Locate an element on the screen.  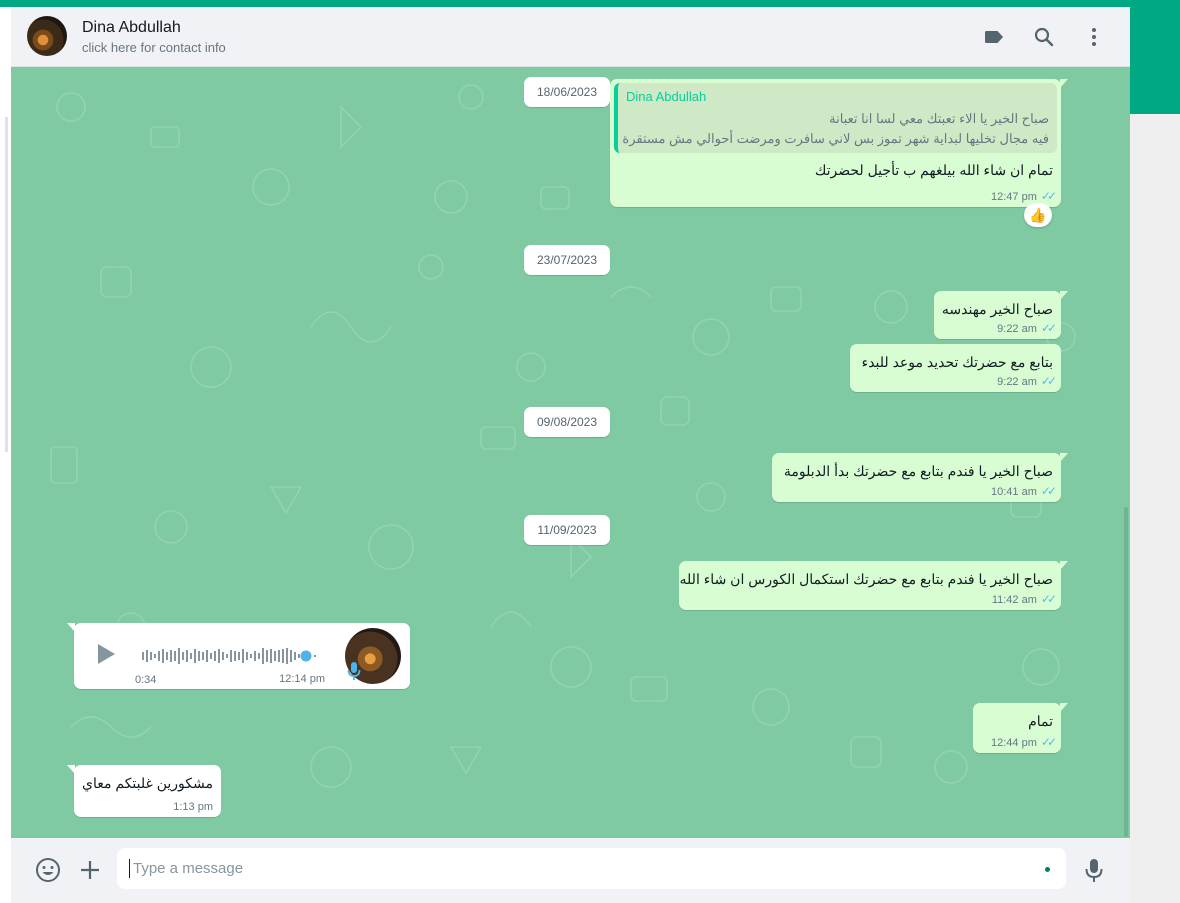
sidebar-edge is located at coordinates (5, 455).